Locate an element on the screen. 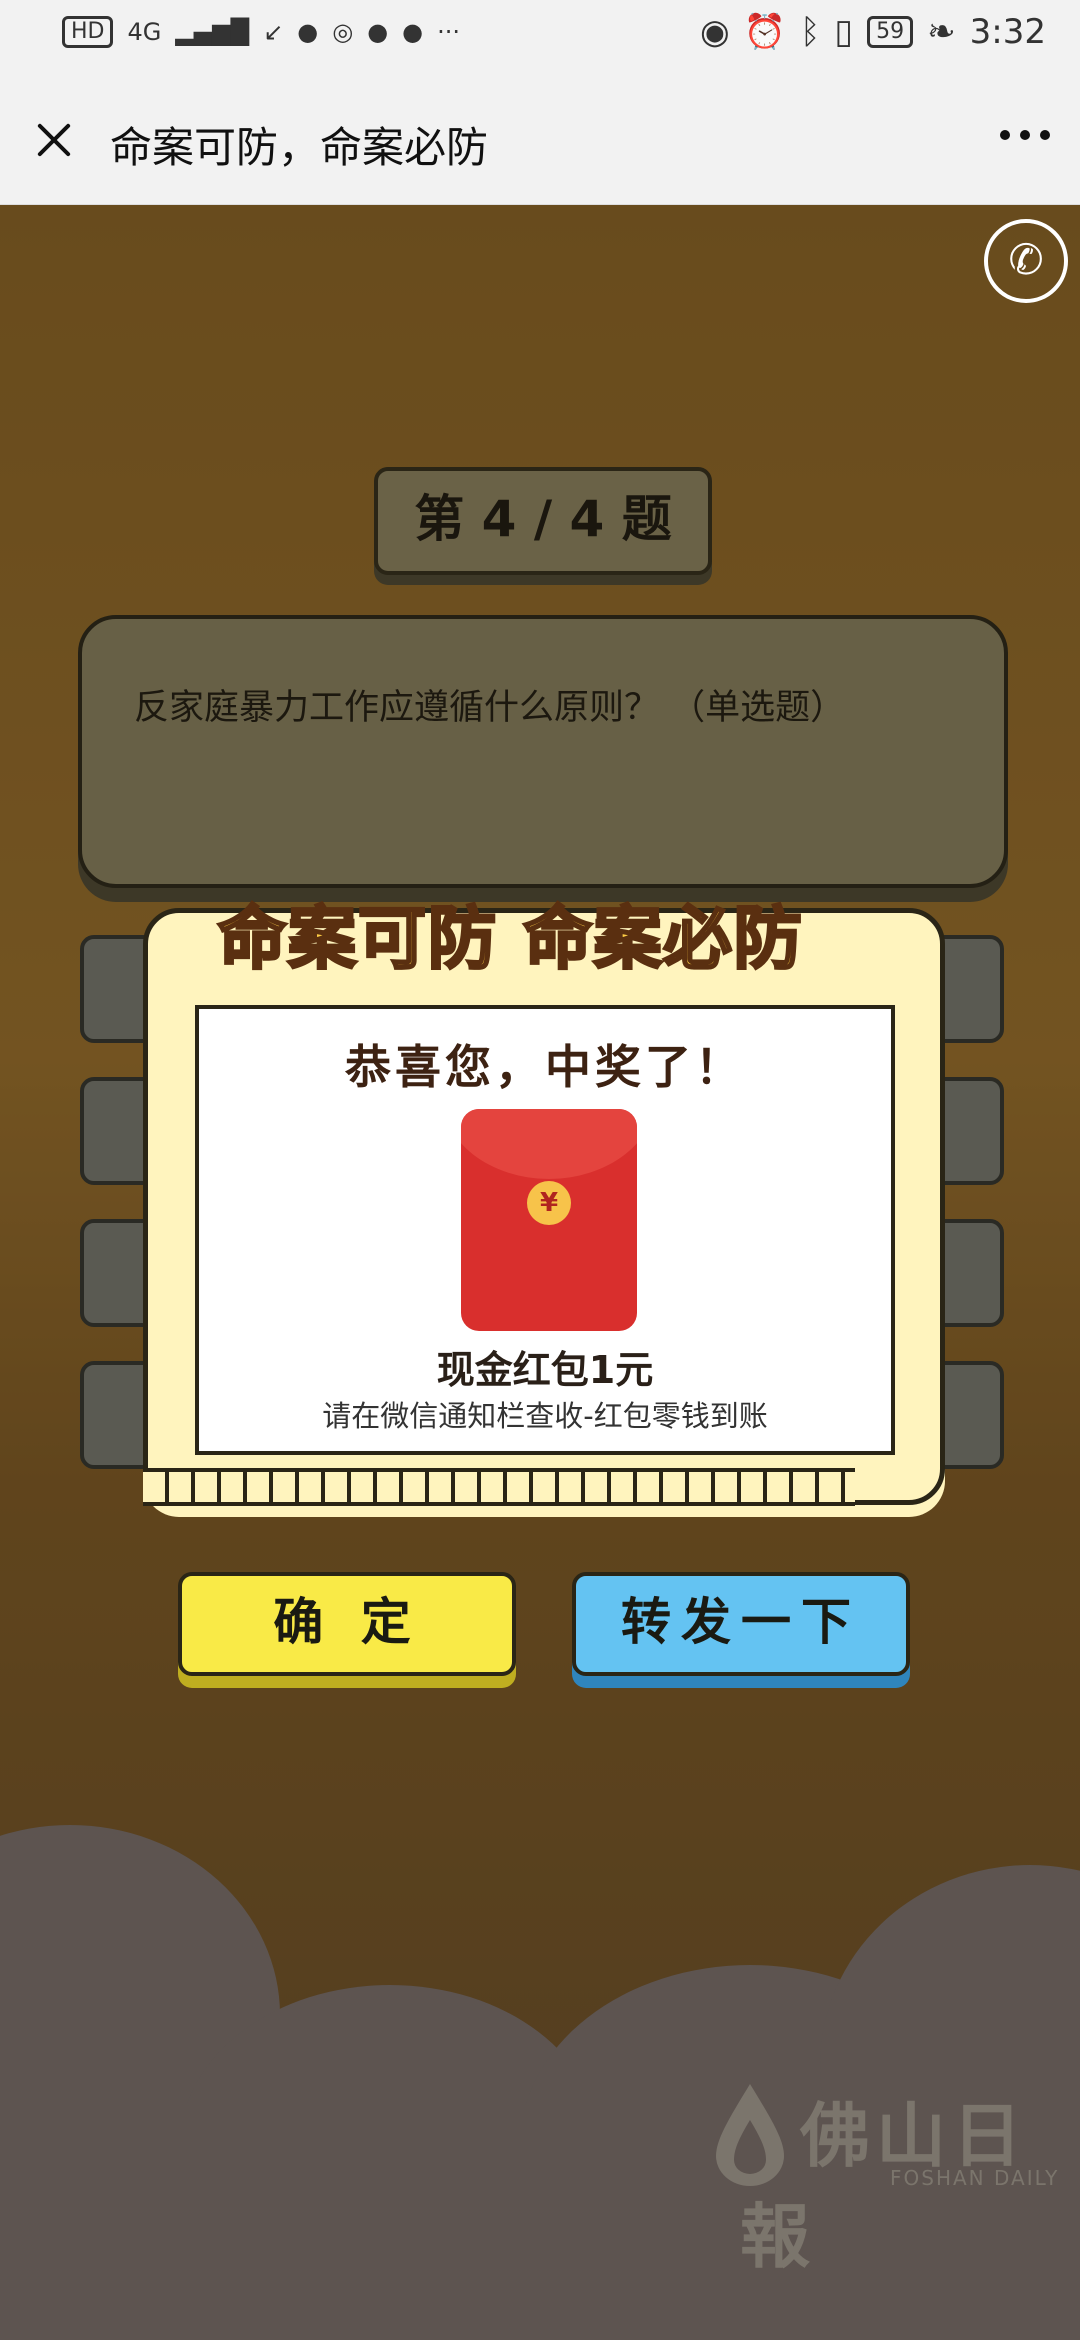 The height and width of the screenshot is (2340, 1080). prize-text: 现金红包1元 is located at coordinates (545, 1370).